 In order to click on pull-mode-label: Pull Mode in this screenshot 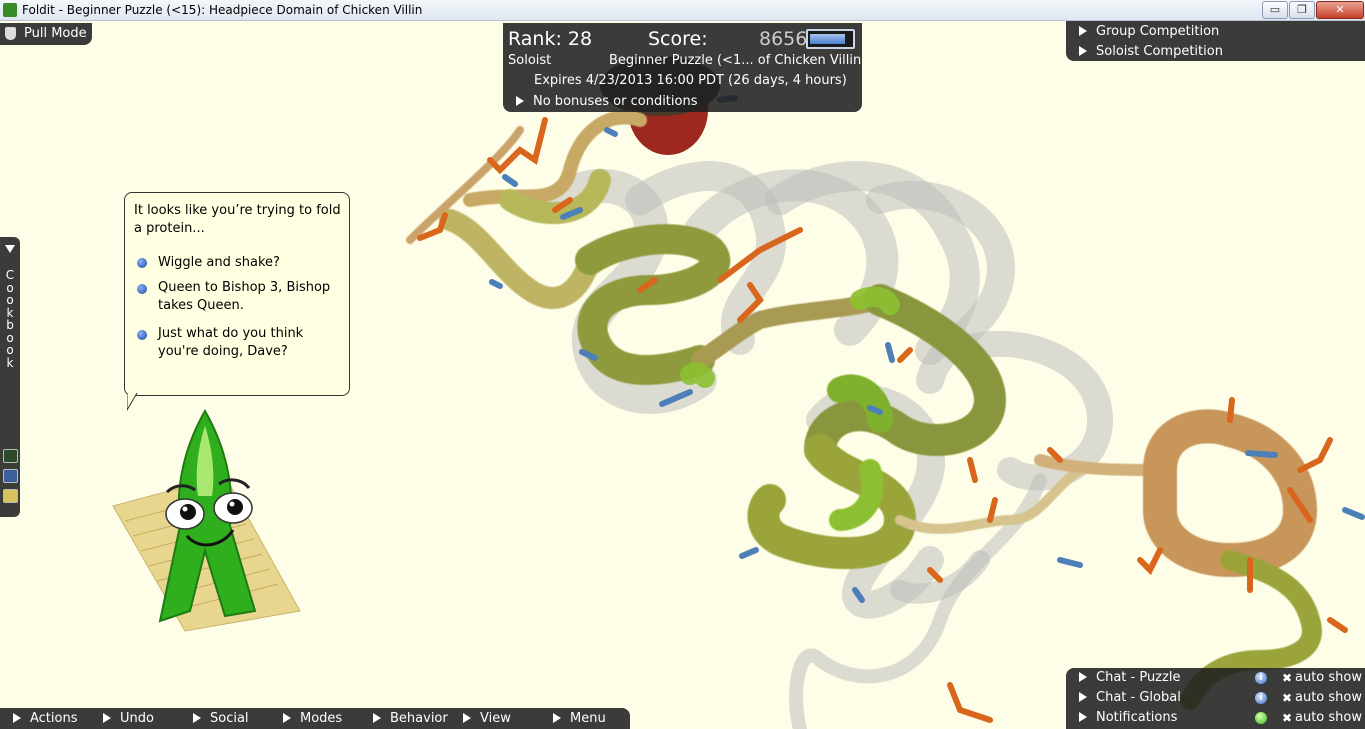, I will do `click(55, 33)`.